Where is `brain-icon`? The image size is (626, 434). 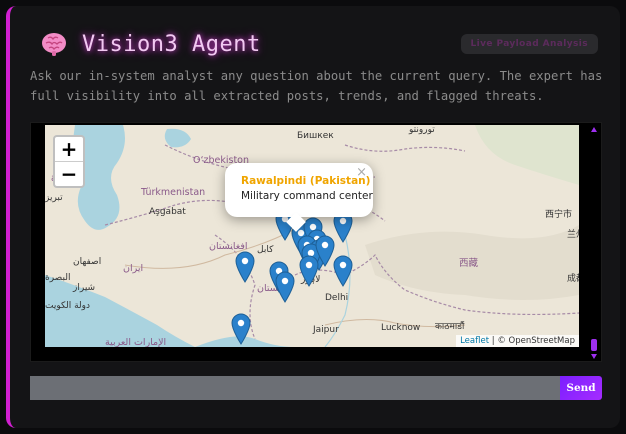 brain-icon is located at coordinates (54, 44).